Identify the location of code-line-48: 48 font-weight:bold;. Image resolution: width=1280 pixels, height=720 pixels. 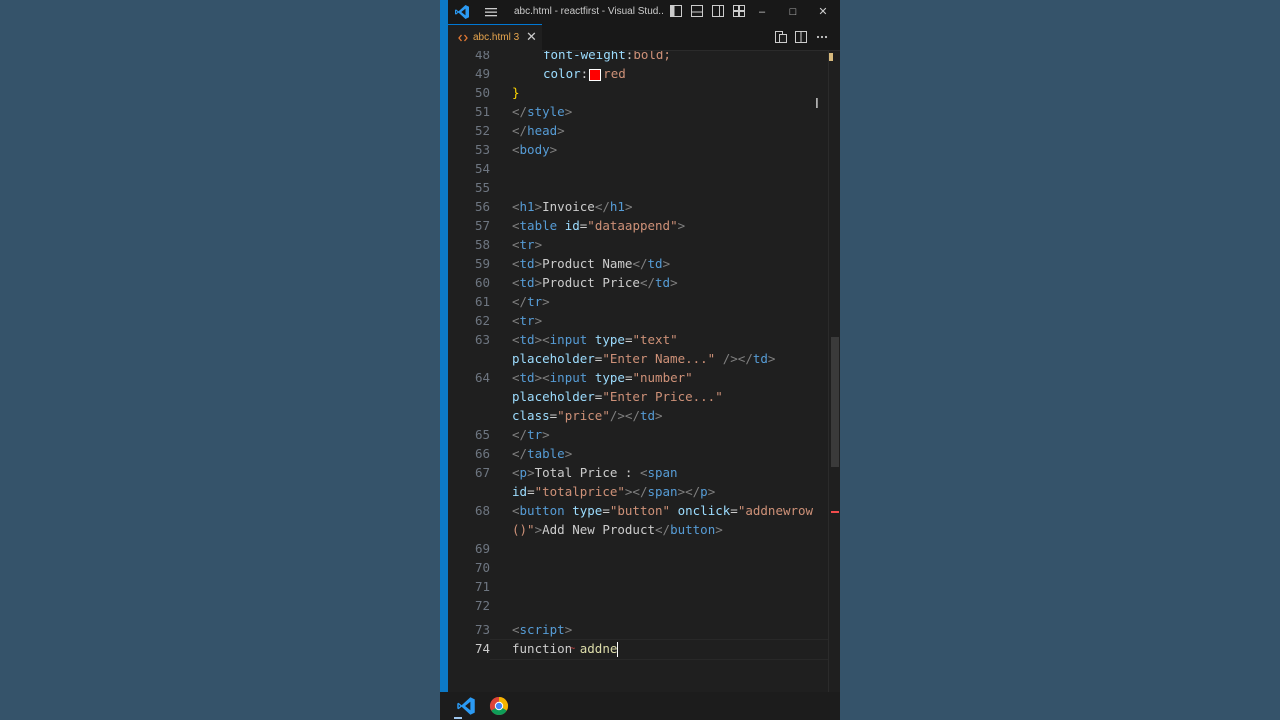
(638, 57).